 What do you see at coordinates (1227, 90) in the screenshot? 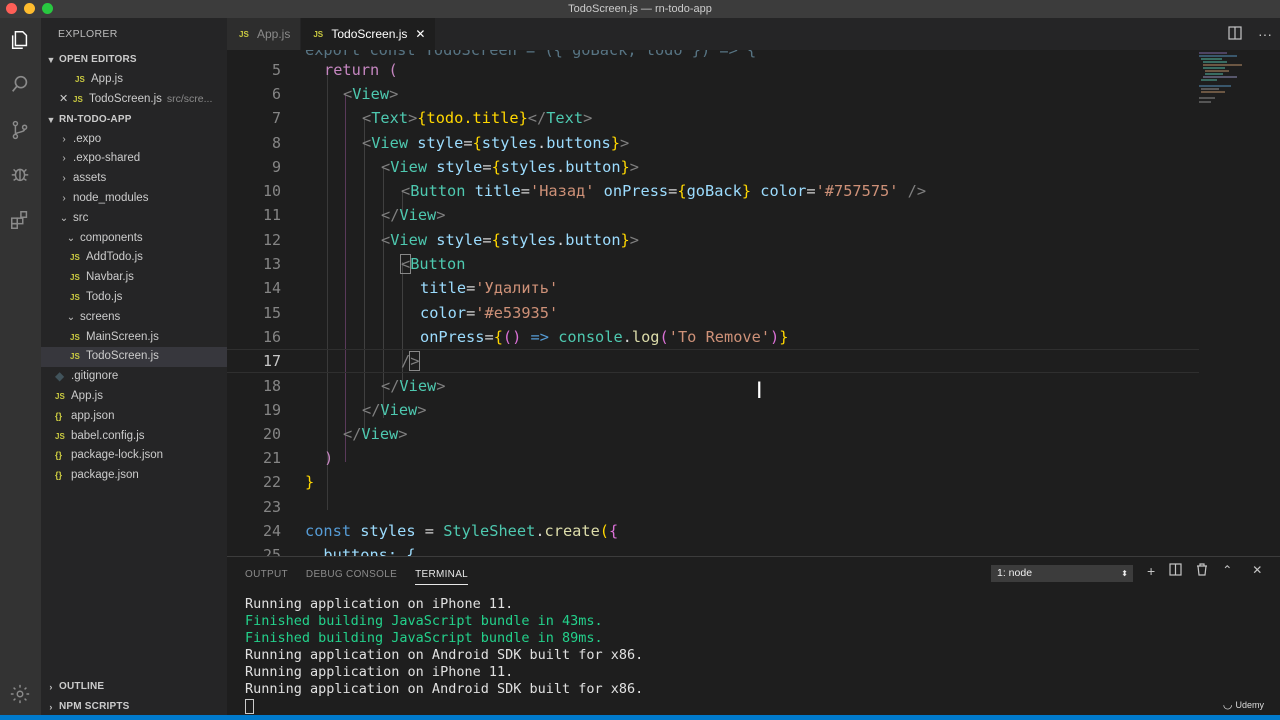
I see `minimap` at bounding box center [1227, 90].